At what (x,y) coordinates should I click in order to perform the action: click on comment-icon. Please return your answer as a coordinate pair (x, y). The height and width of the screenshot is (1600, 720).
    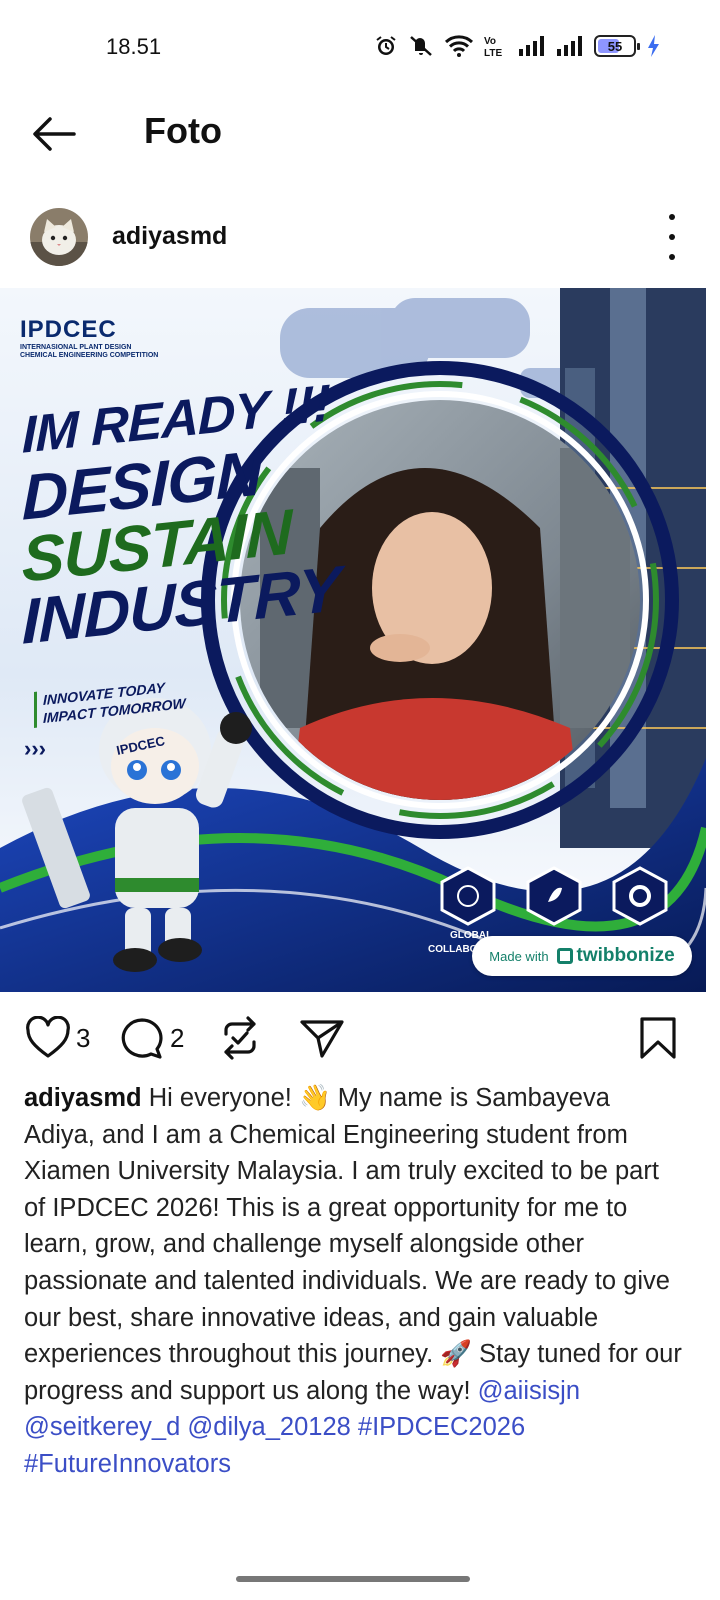
    Looking at the image, I should click on (142, 1038).